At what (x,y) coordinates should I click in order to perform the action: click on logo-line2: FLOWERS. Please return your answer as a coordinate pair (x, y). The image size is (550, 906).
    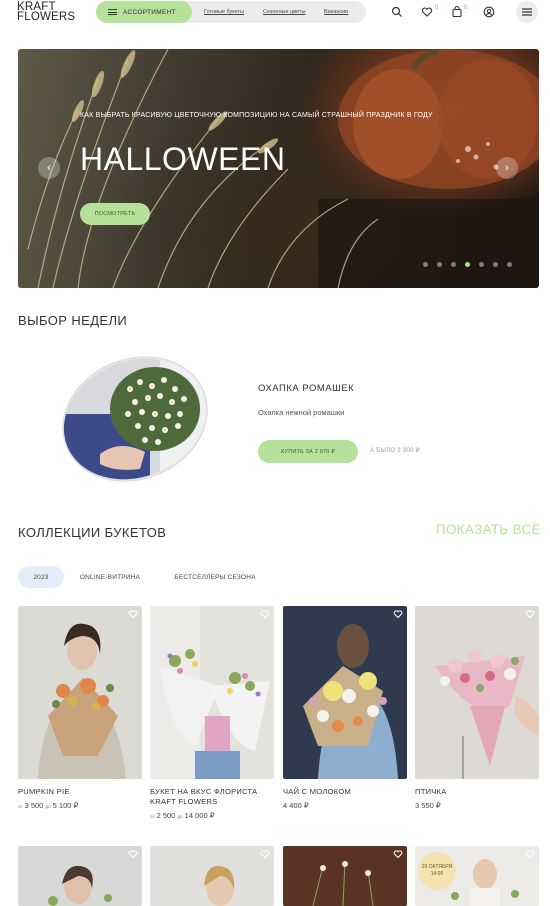
    Looking at the image, I should click on (46, 17).